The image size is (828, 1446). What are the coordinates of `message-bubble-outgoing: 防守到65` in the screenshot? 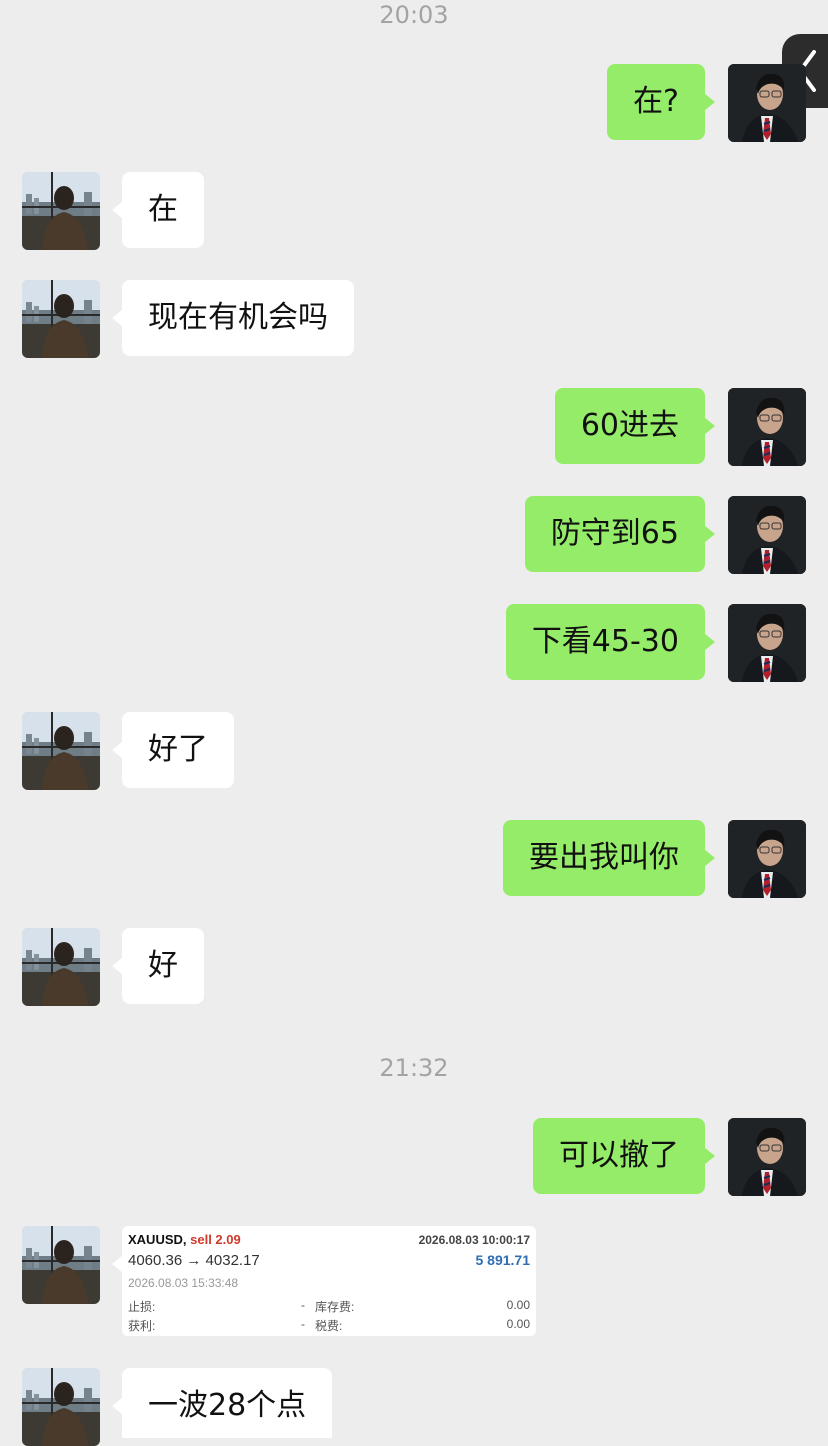 It's located at (620, 534).